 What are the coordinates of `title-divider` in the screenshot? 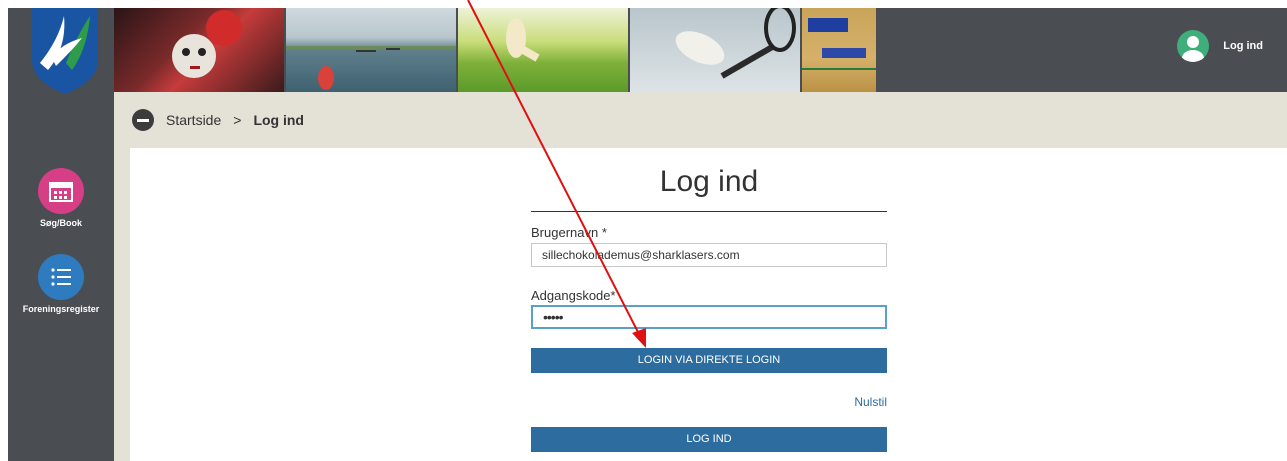 It's located at (709, 211).